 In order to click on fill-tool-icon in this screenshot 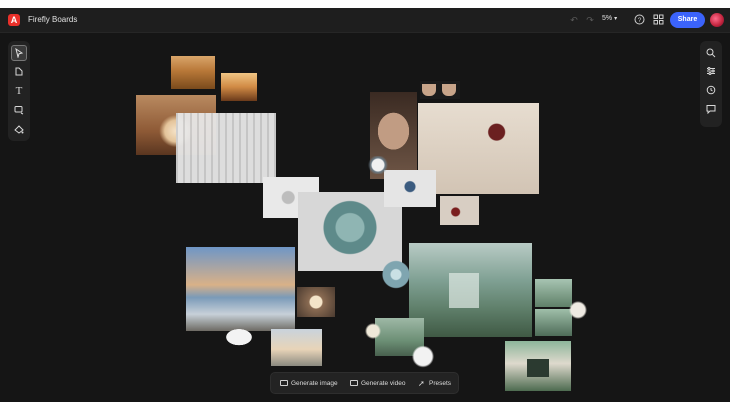, I will do `click(19, 129)`.